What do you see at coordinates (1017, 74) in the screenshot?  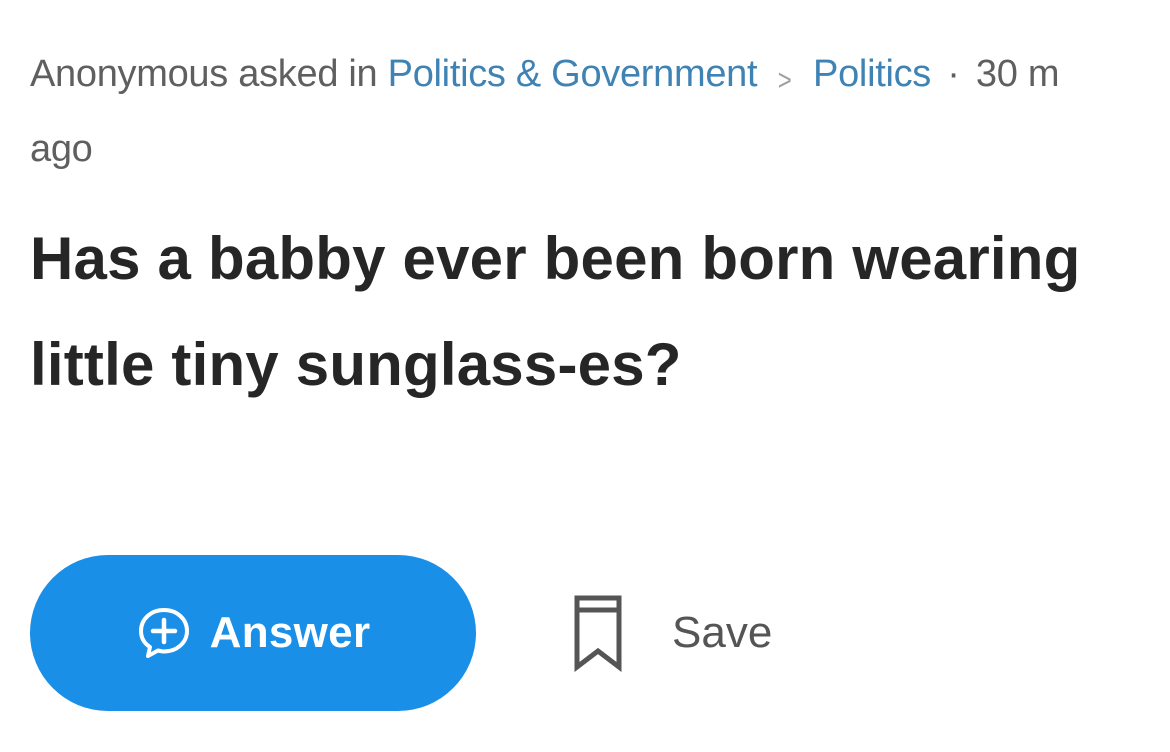 I see `time-ago: 30 m` at bounding box center [1017, 74].